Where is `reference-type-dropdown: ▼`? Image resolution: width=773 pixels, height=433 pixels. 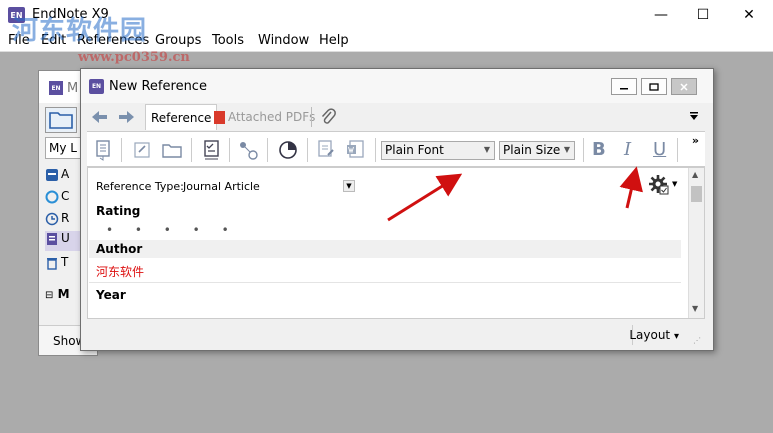 reference-type-dropdown: ▼ is located at coordinates (349, 186).